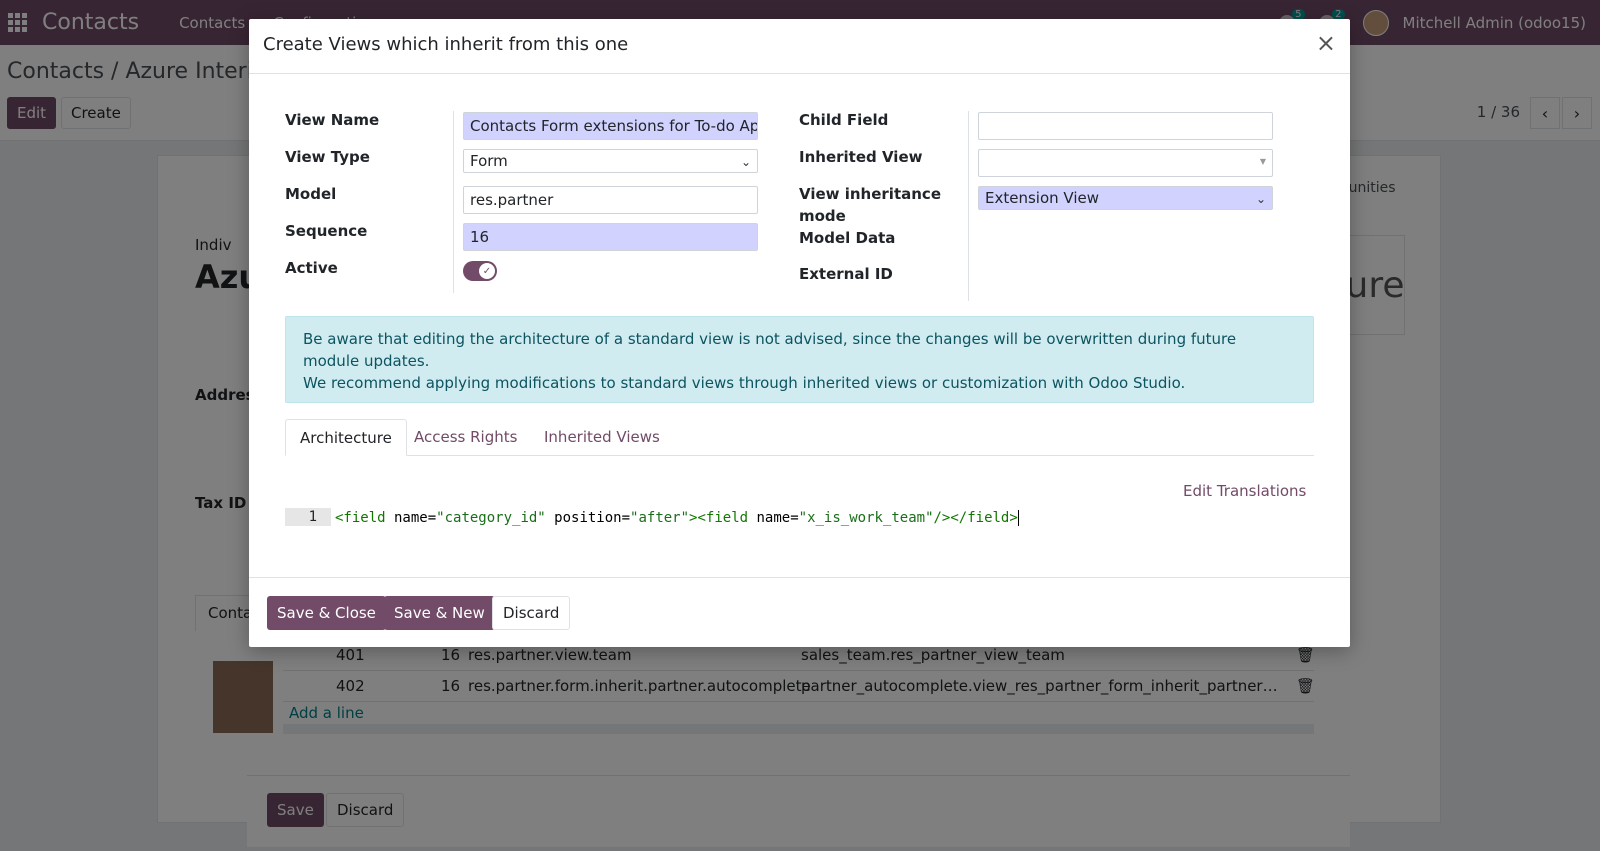 Image resolution: width=1600 pixels, height=851 pixels. I want to click on edit-translations-button: Edit Translations, so click(1244, 491).